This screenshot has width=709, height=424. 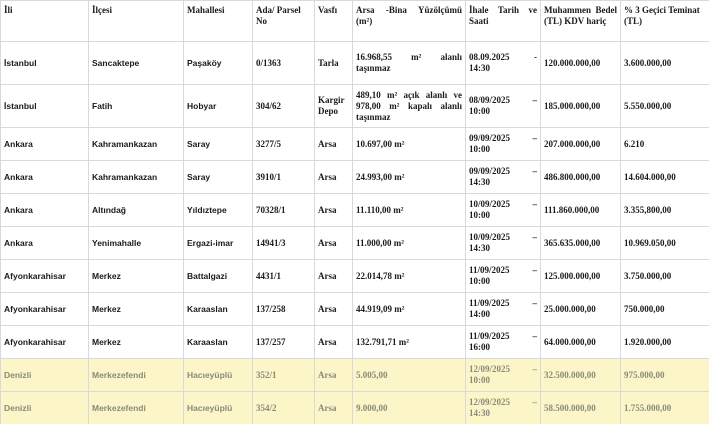 I want to click on cell-ilce: Merkezefendi, so click(x=136, y=375).